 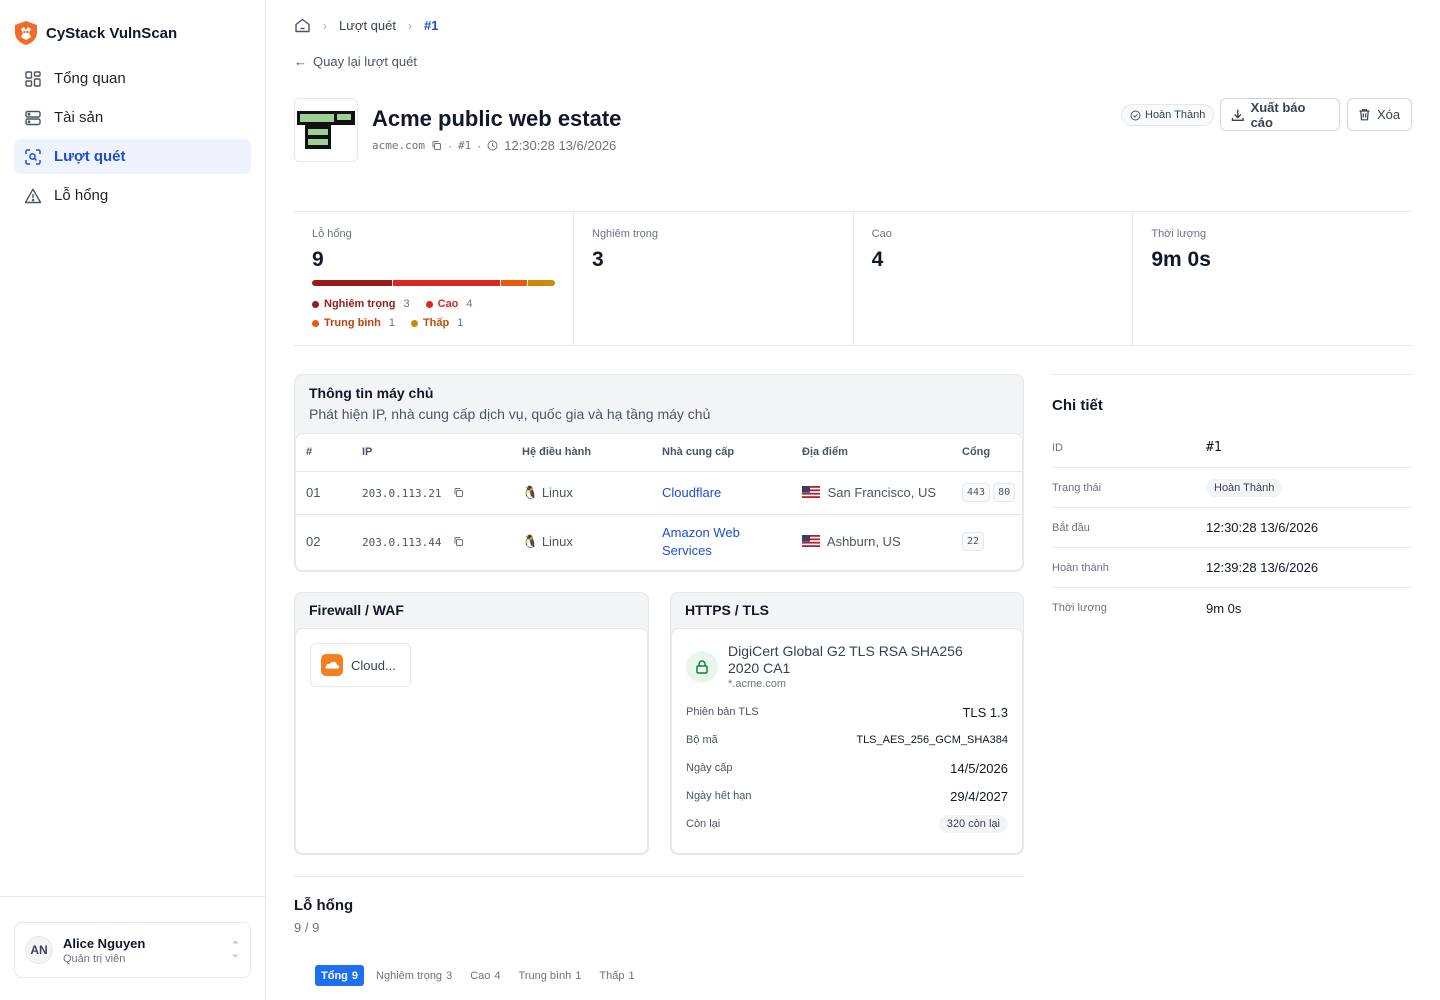 I want to click on provider-link: Cloudflare, so click(x=691, y=492).